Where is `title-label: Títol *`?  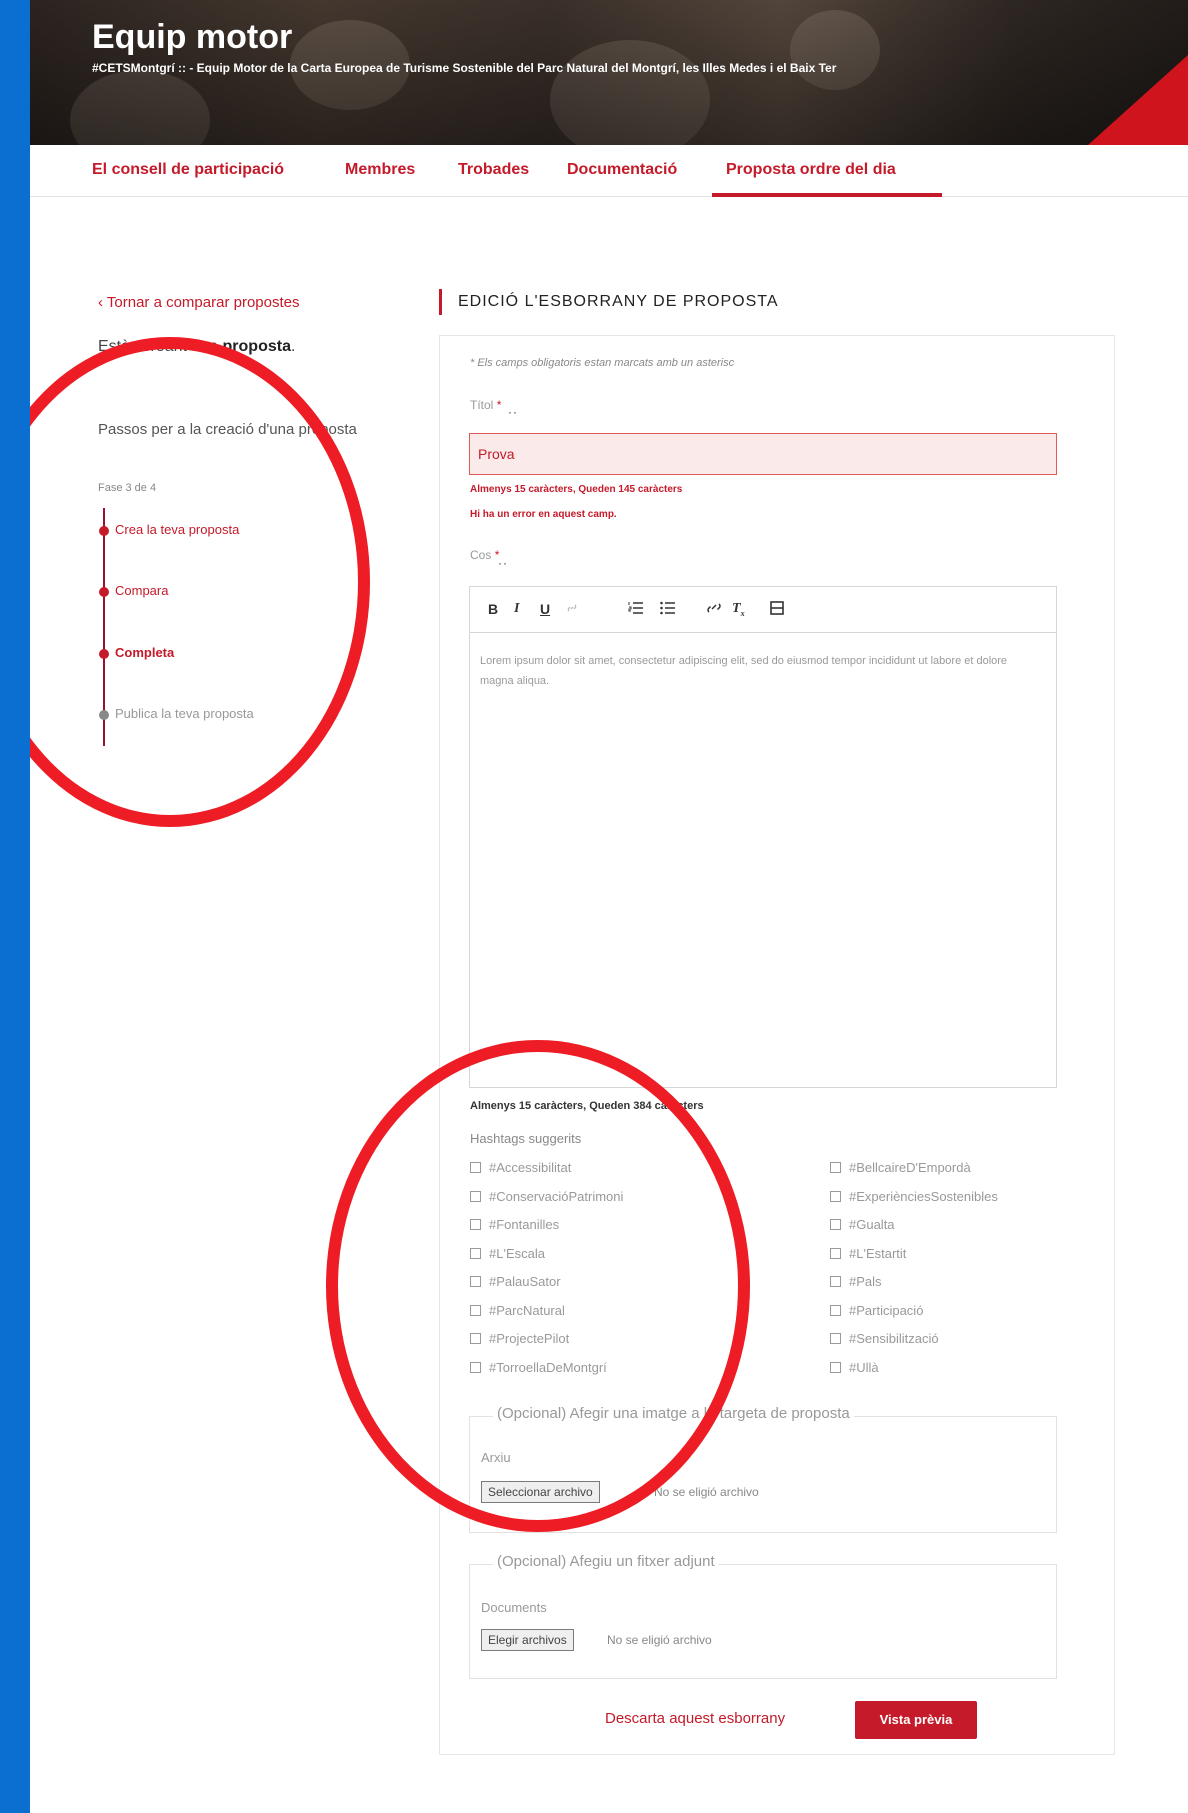
title-label: Títol * is located at coordinates (486, 405).